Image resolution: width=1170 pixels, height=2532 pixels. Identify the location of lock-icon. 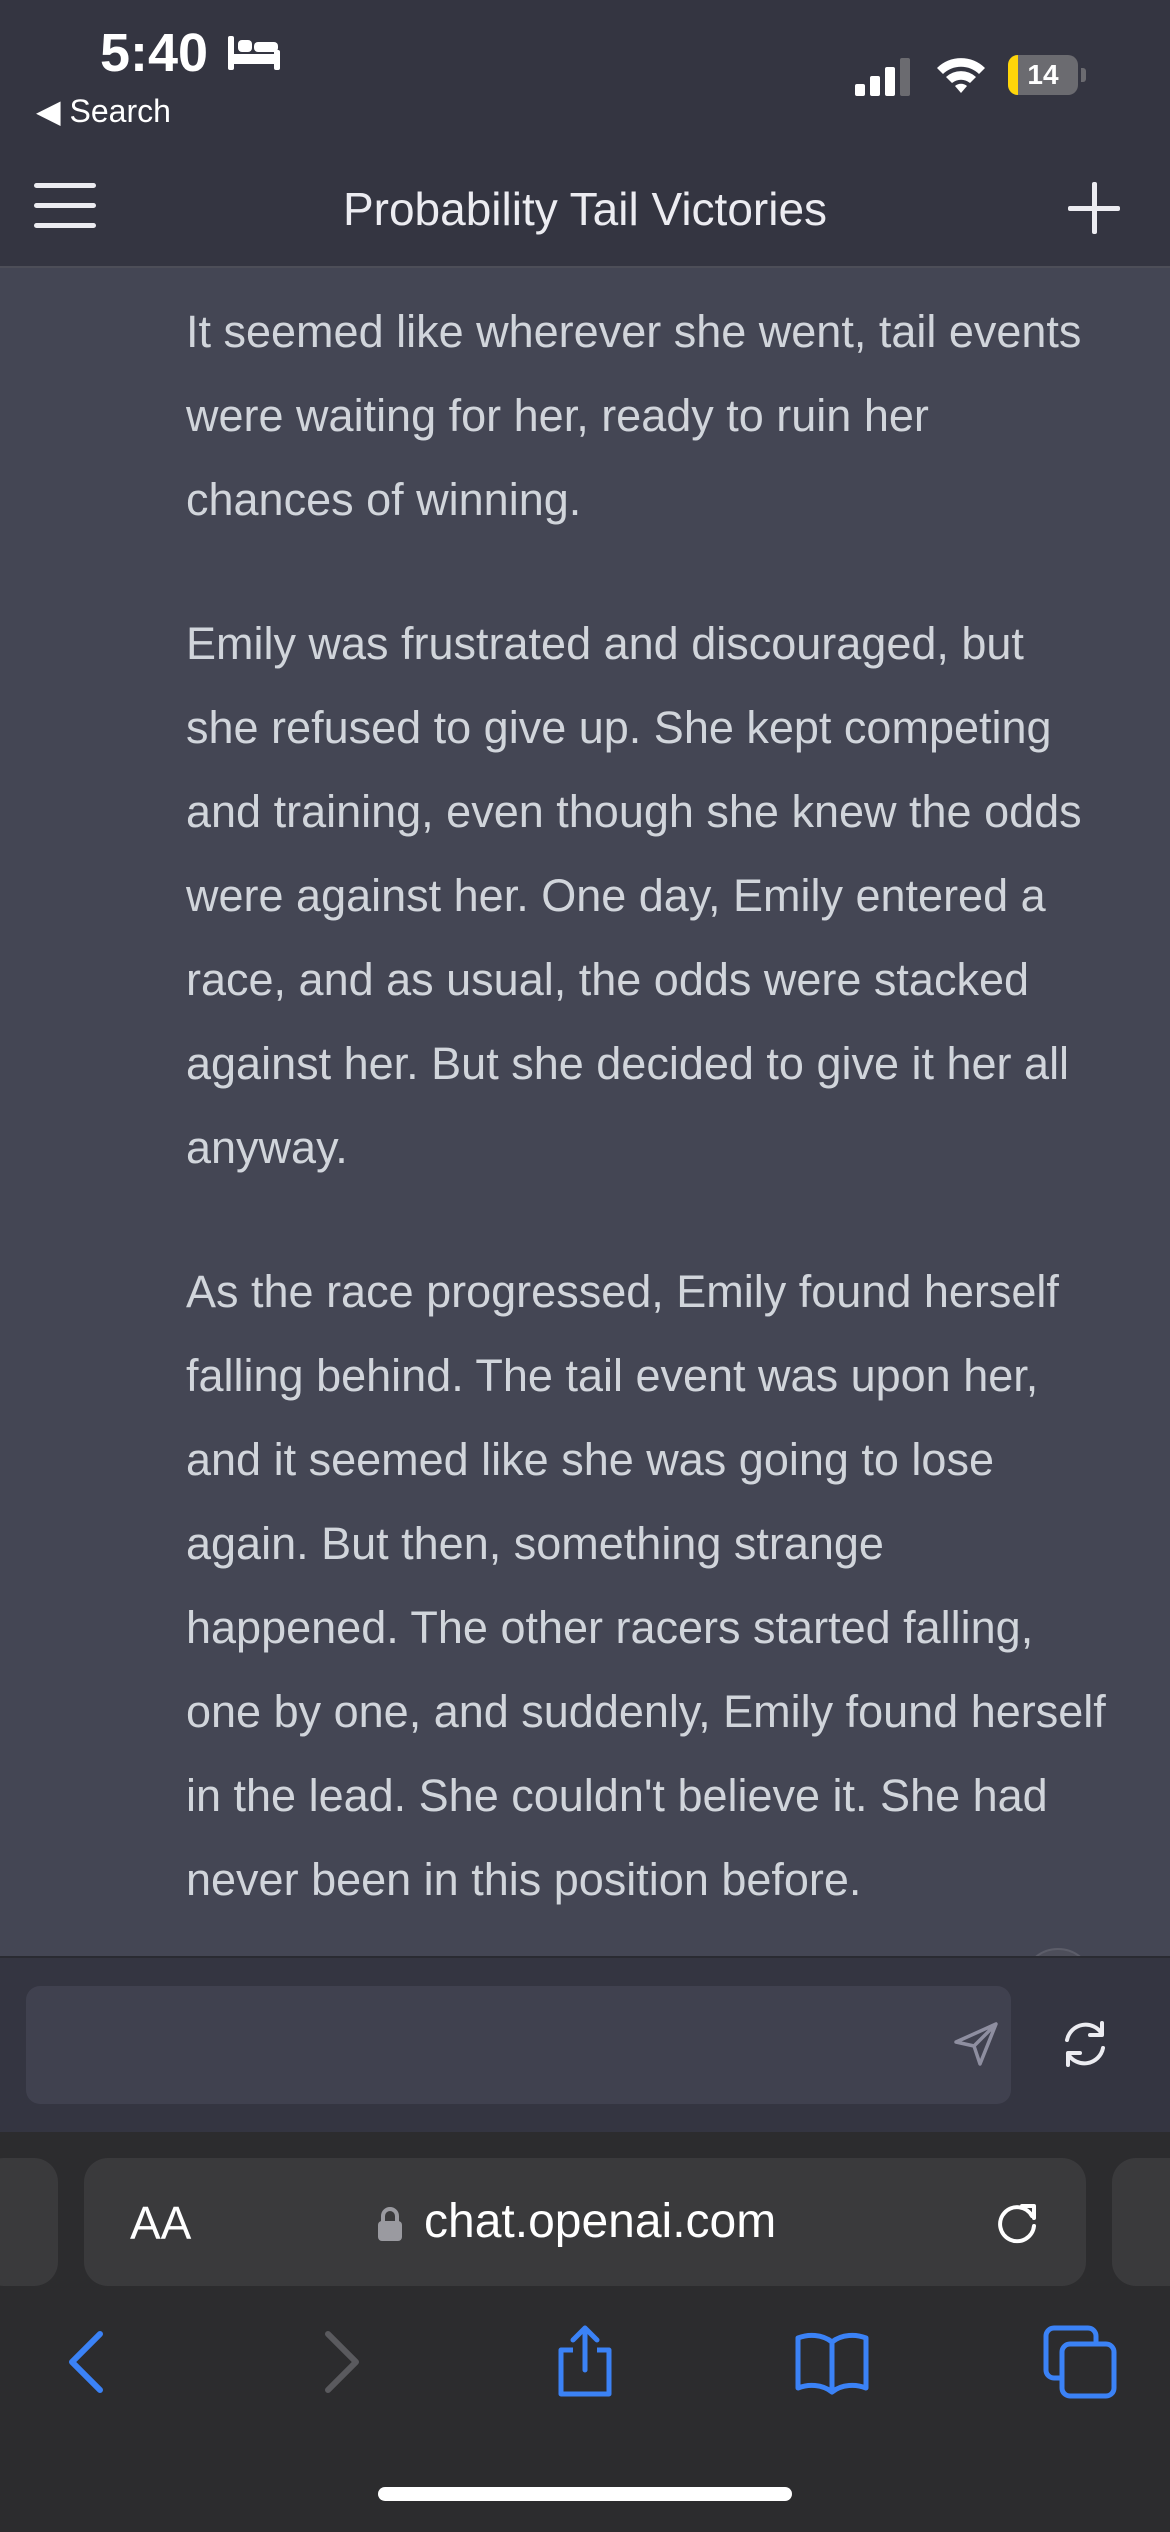
(390, 2224).